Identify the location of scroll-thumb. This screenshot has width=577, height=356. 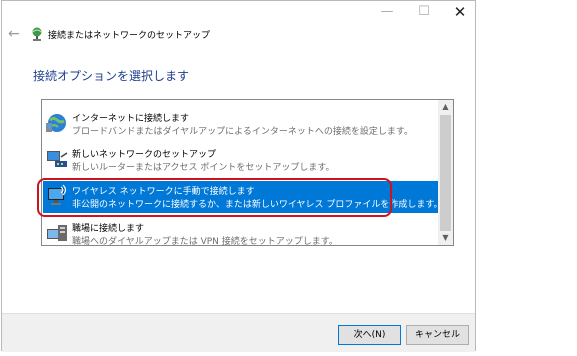
(445, 173).